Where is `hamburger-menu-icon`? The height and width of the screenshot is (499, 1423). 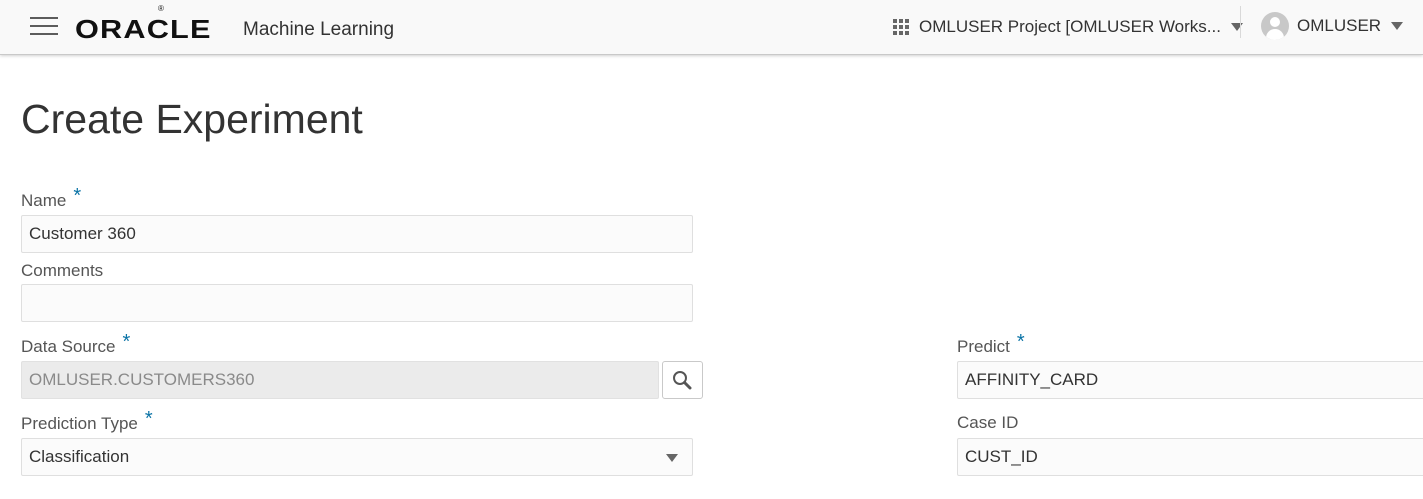 hamburger-menu-icon is located at coordinates (44, 26).